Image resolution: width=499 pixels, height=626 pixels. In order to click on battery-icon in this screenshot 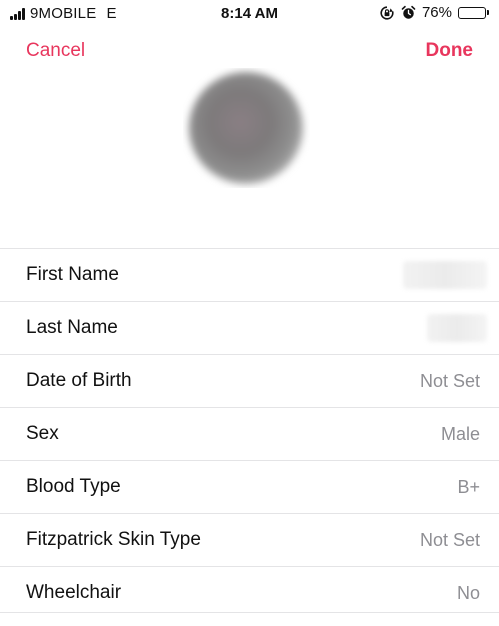, I will do `click(473, 12)`.